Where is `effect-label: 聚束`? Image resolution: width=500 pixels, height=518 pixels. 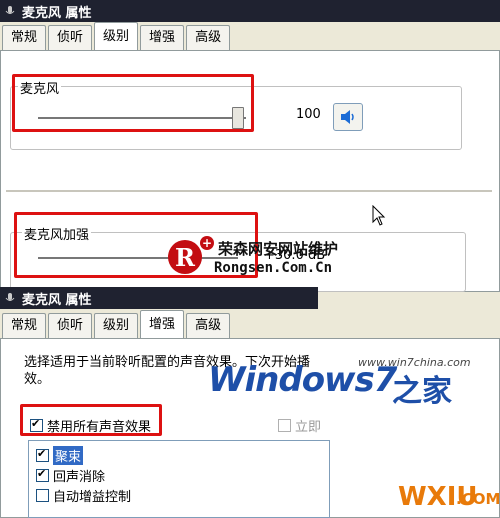
effect-label: 聚束 is located at coordinates (68, 455).